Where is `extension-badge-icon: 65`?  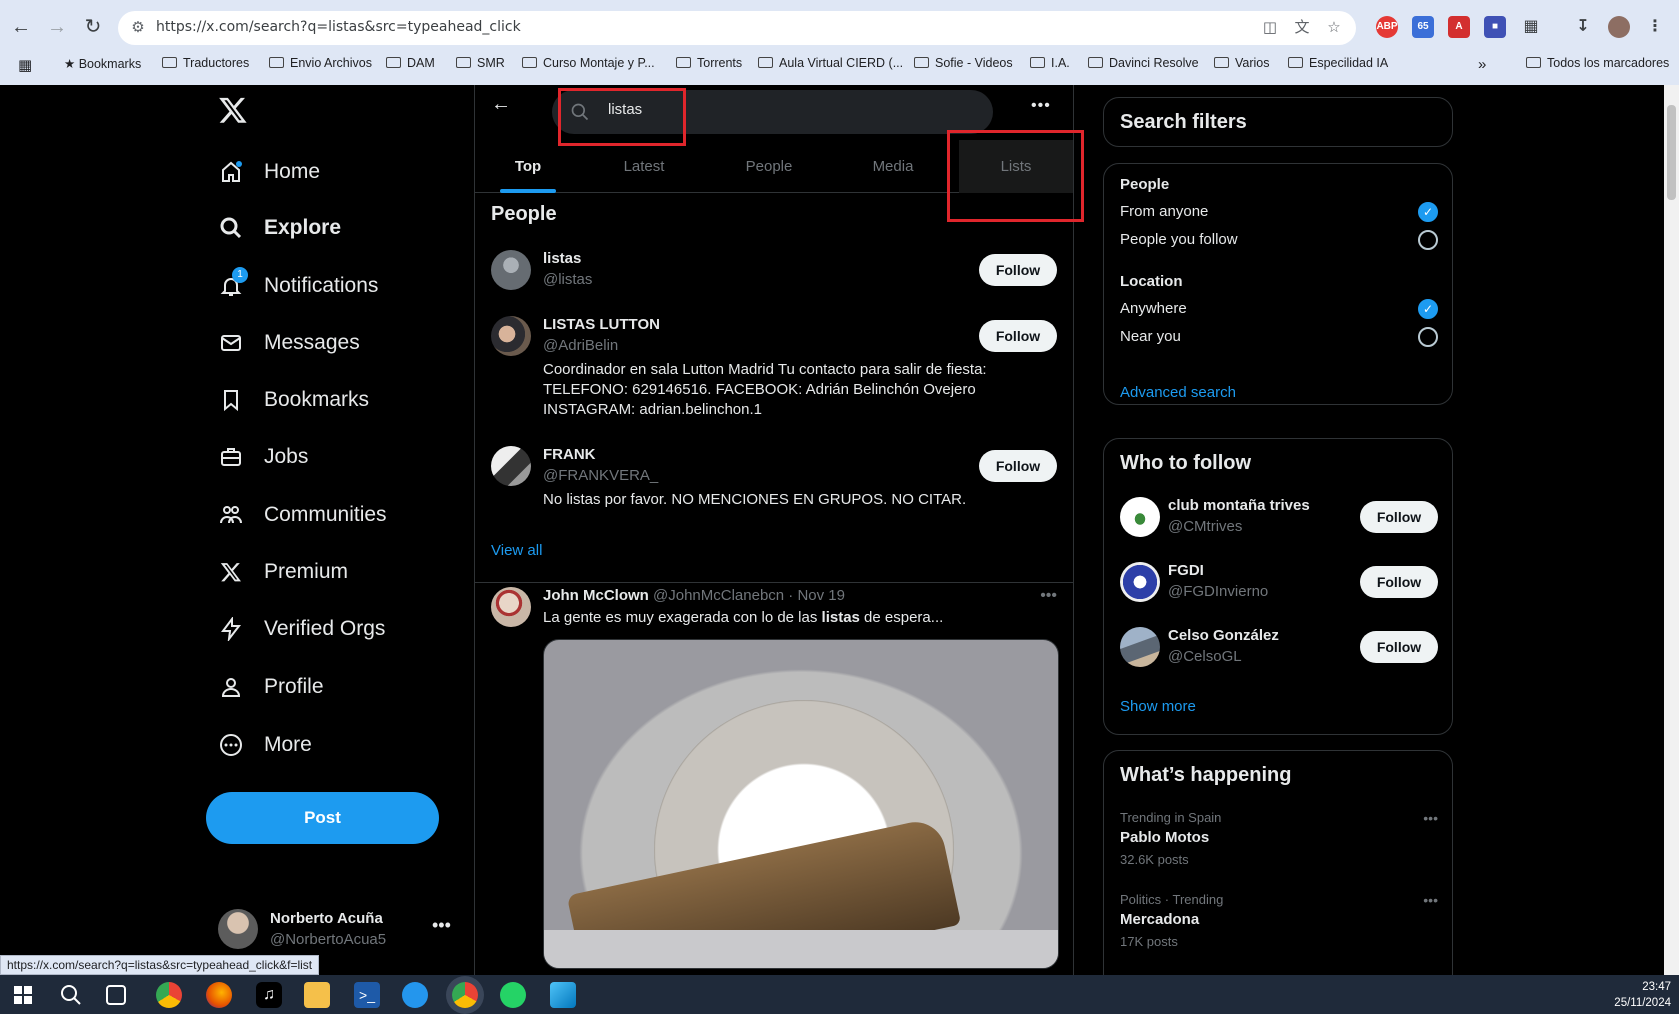
extension-badge-icon: 65 is located at coordinates (1423, 27).